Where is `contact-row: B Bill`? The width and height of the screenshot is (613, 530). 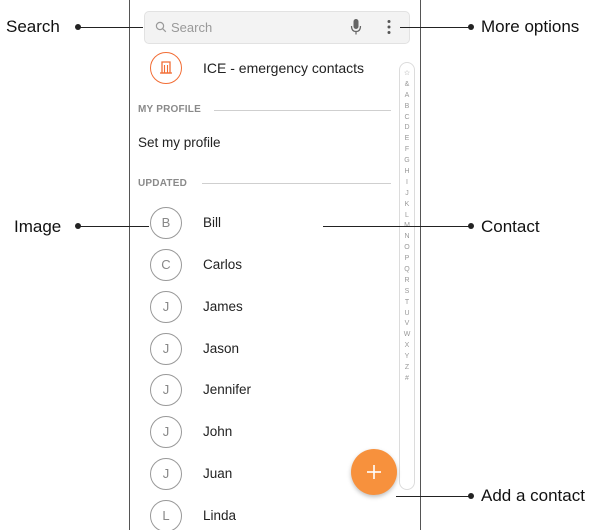
contact-row: B Bill is located at coordinates (270, 225).